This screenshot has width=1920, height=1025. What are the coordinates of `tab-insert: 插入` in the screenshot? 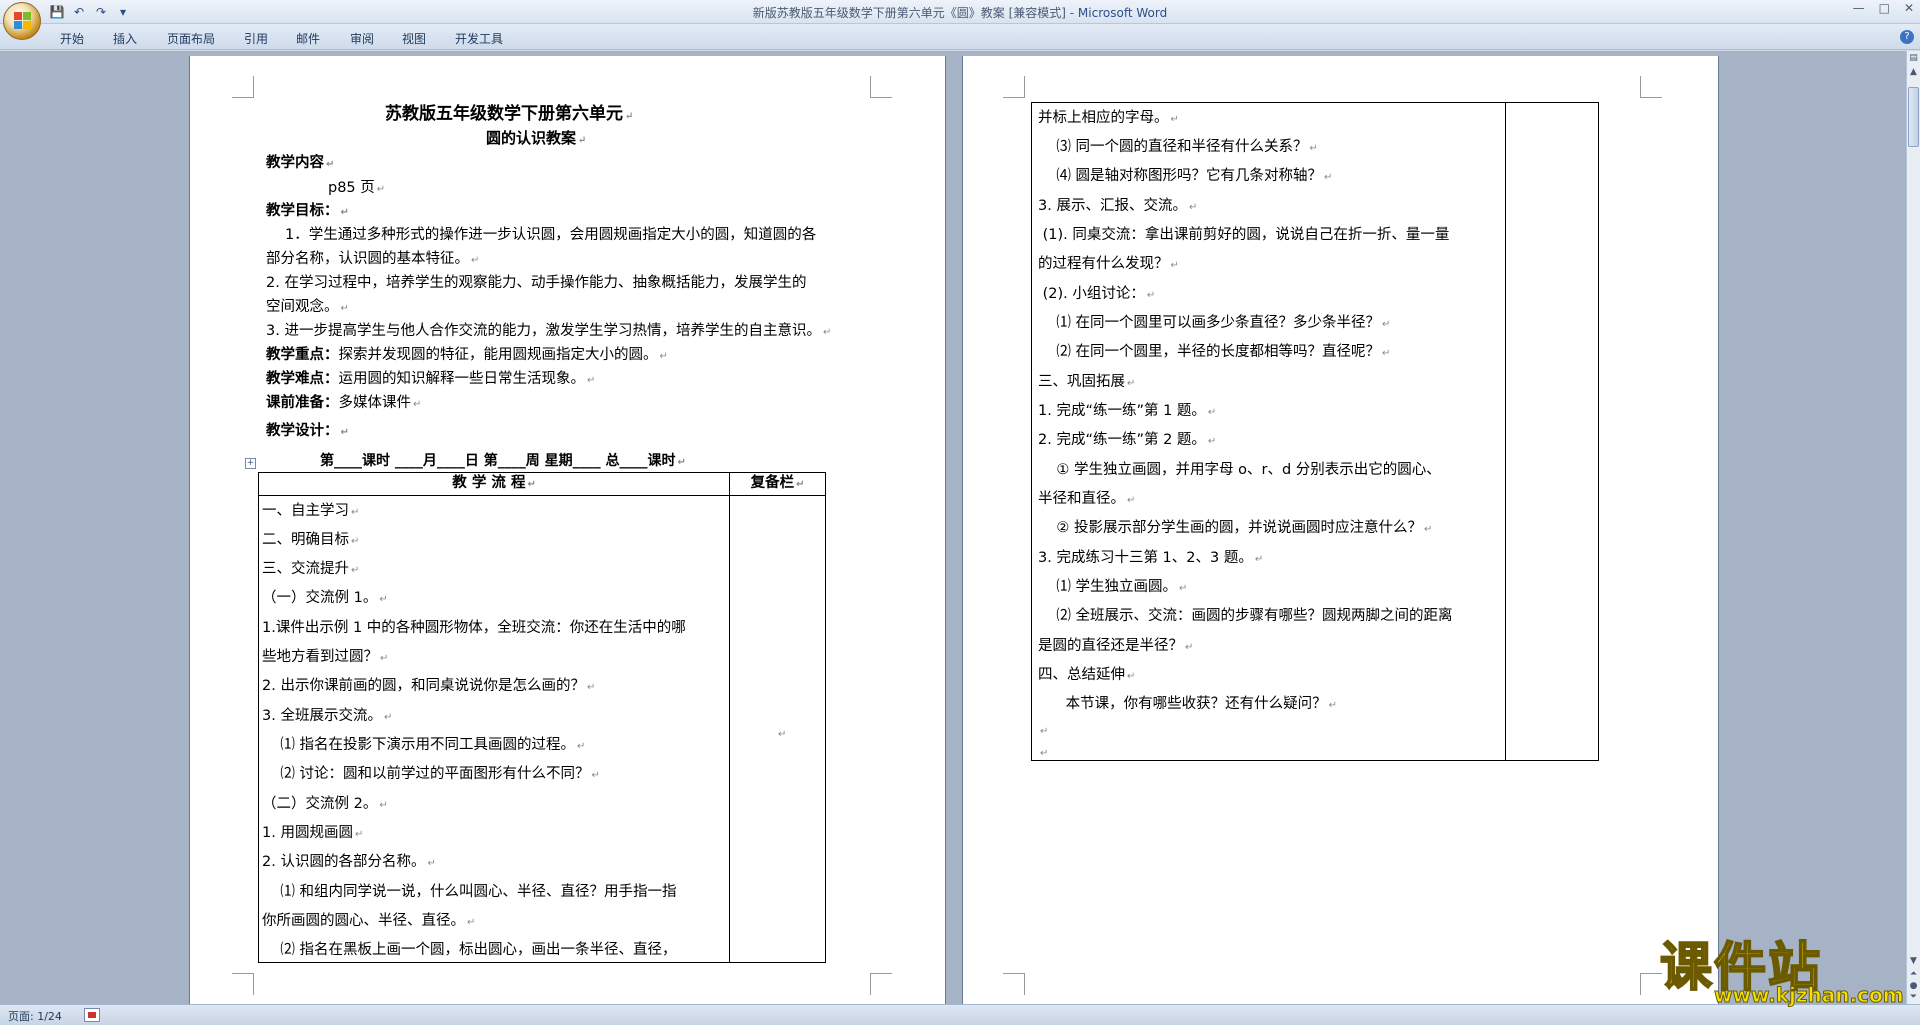 It's located at (125, 38).